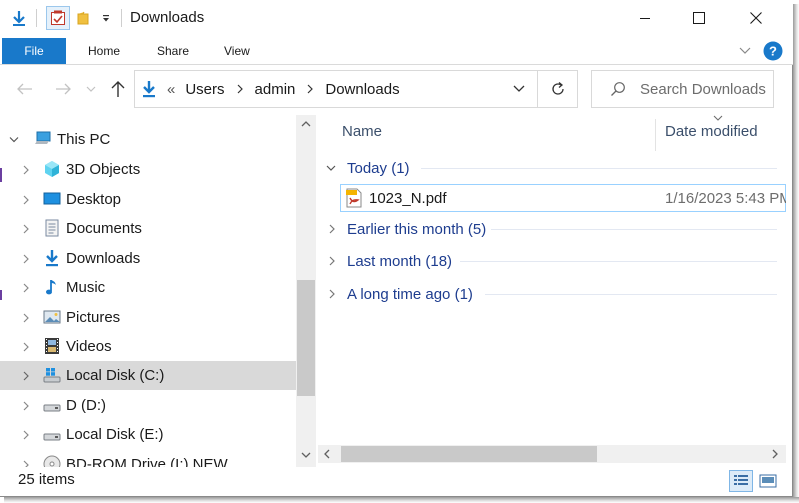 This screenshot has width=799, height=503. I want to click on group-label: A long time ago (1), so click(410, 294).